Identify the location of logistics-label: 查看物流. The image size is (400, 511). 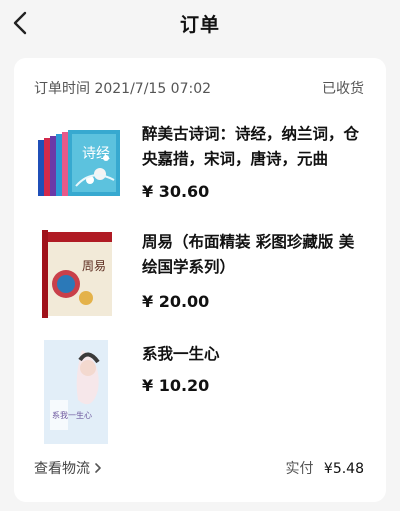
(62, 469).